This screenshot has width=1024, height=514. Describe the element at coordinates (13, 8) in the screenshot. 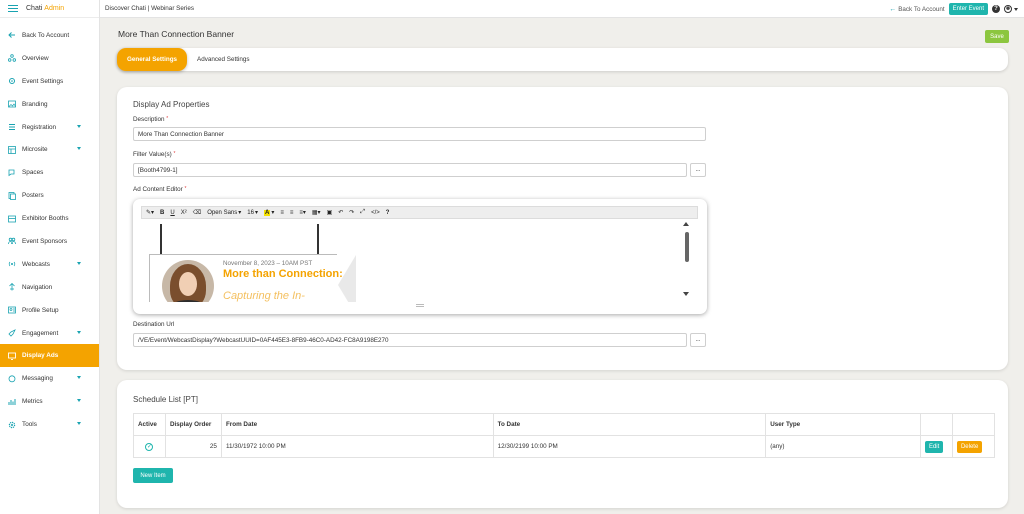

I see `hamburger-menu-icon` at that location.